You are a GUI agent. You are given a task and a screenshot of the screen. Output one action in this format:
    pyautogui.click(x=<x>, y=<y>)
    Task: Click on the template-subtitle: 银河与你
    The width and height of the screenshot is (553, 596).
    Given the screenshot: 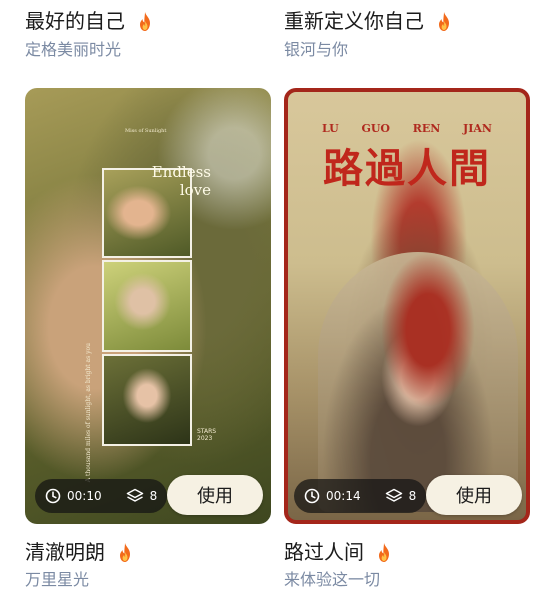 What is the action you would take?
    pyautogui.click(x=316, y=49)
    